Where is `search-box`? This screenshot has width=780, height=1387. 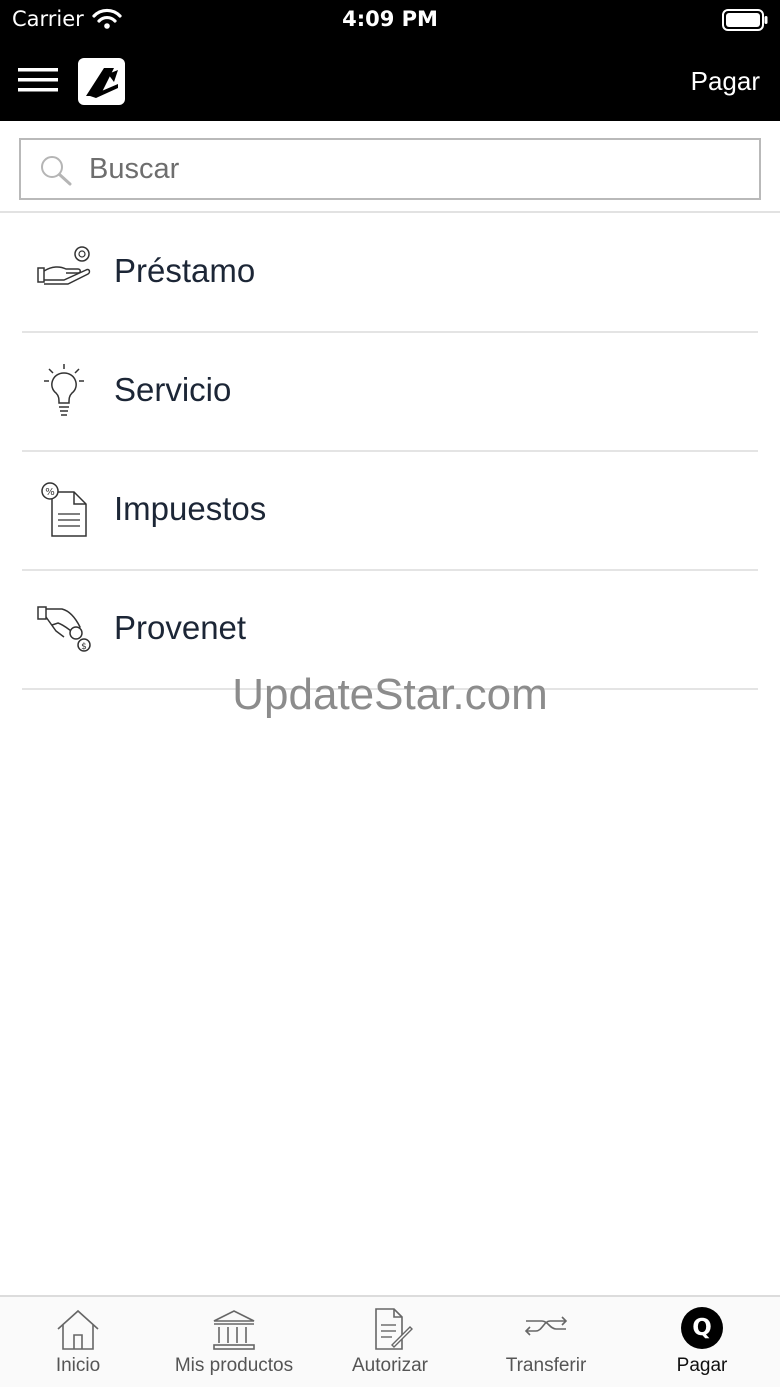 search-box is located at coordinates (390, 169).